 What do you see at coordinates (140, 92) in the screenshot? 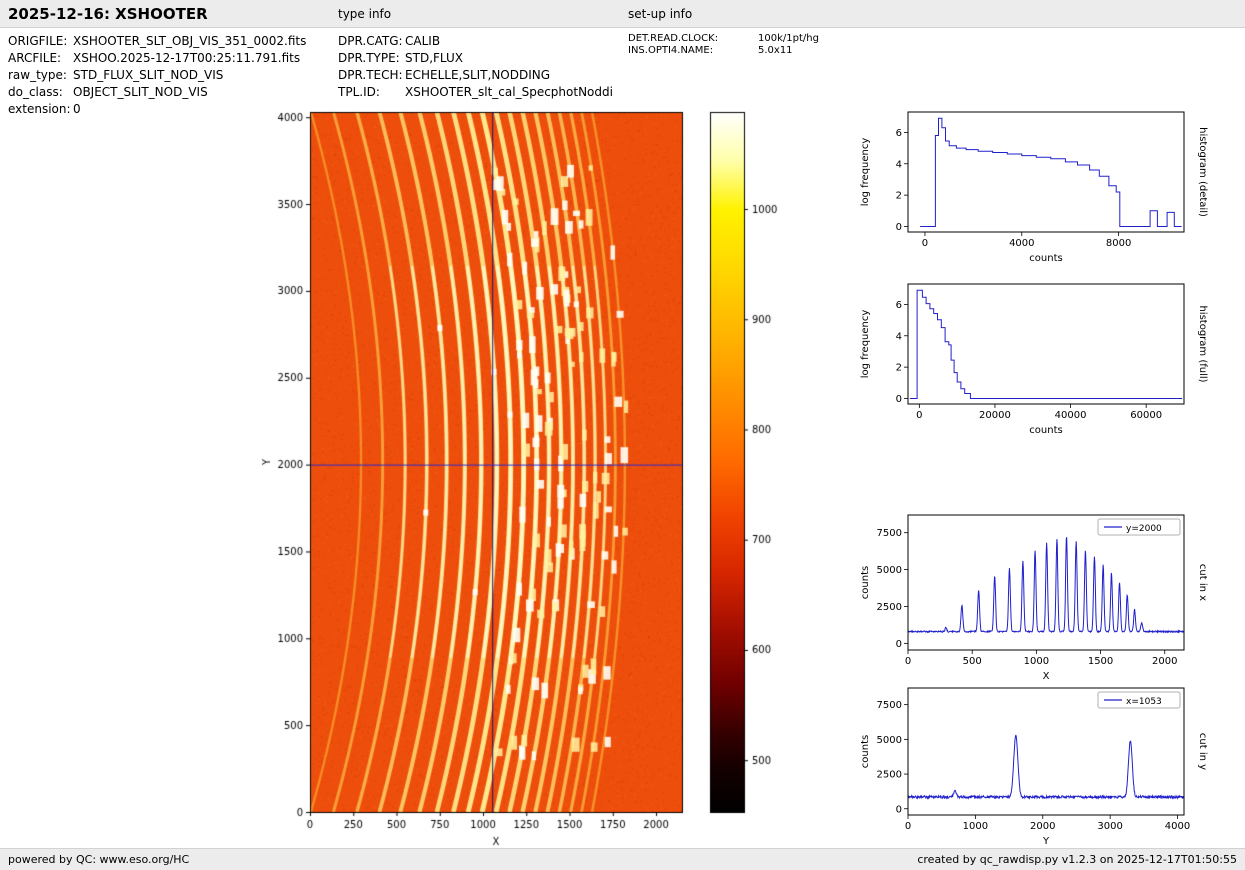
I see `meta-value: OBJECT_SLIT_NOD_VIS` at bounding box center [140, 92].